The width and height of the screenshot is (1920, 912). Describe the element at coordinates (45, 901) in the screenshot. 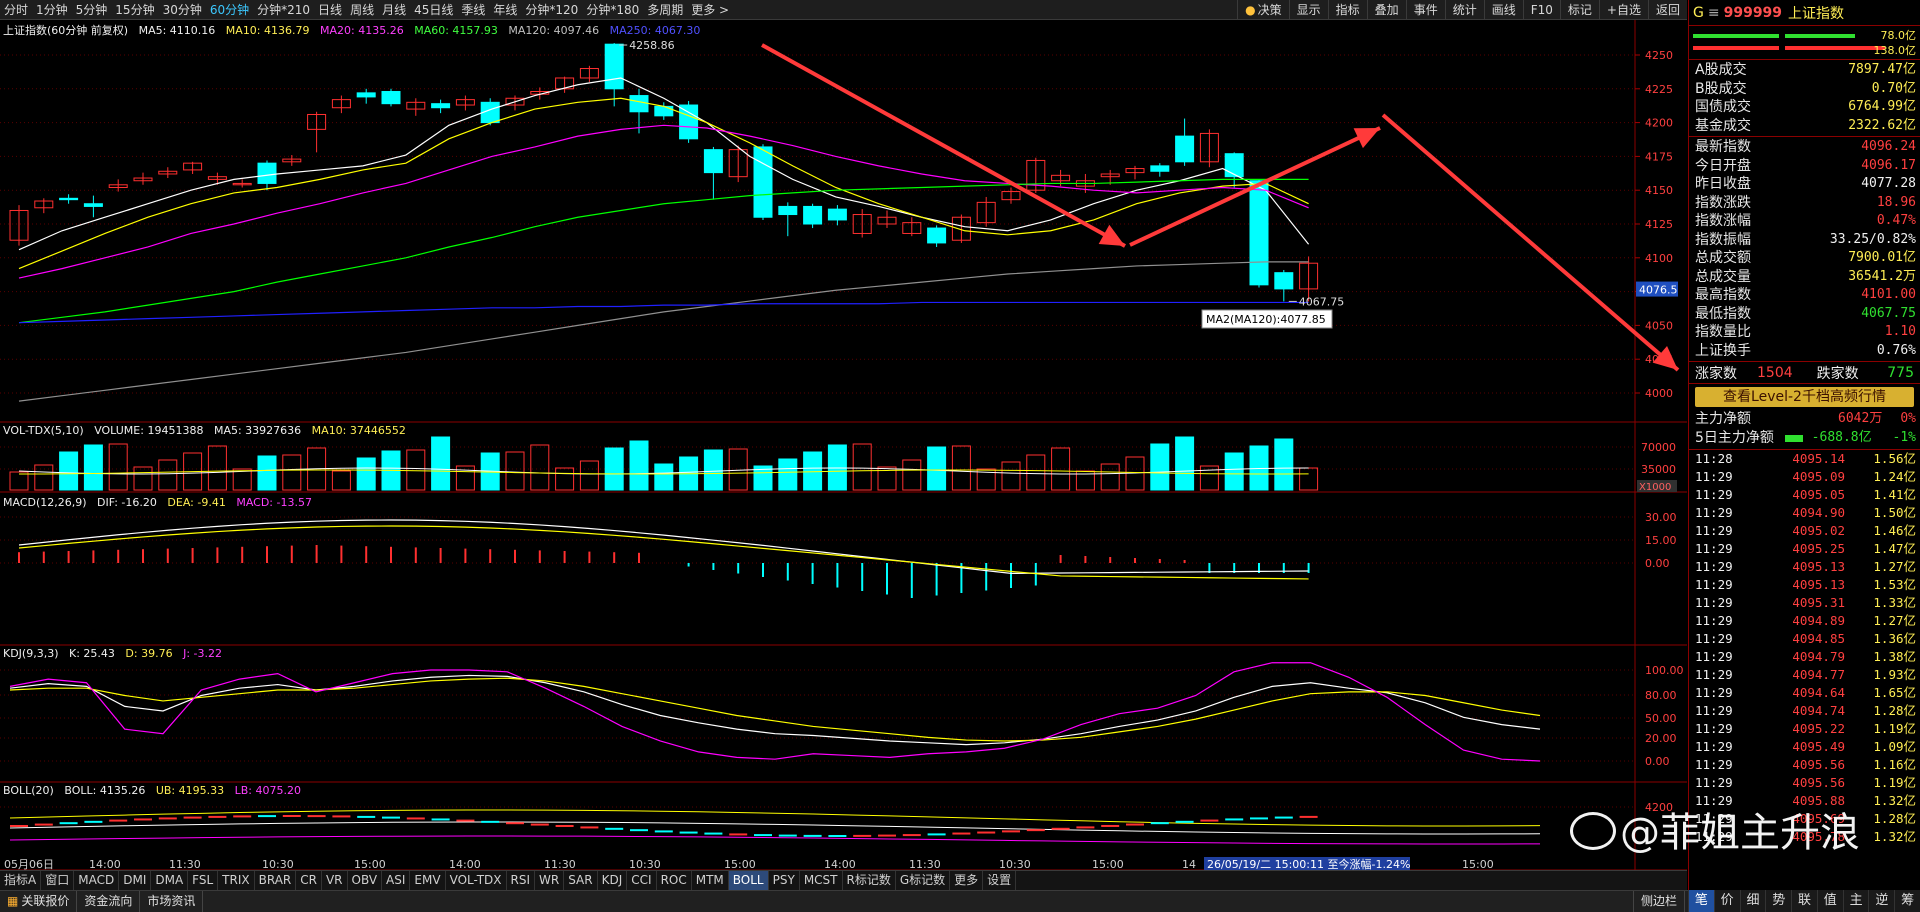

I see `linked-quote-label: 关联报价` at that location.